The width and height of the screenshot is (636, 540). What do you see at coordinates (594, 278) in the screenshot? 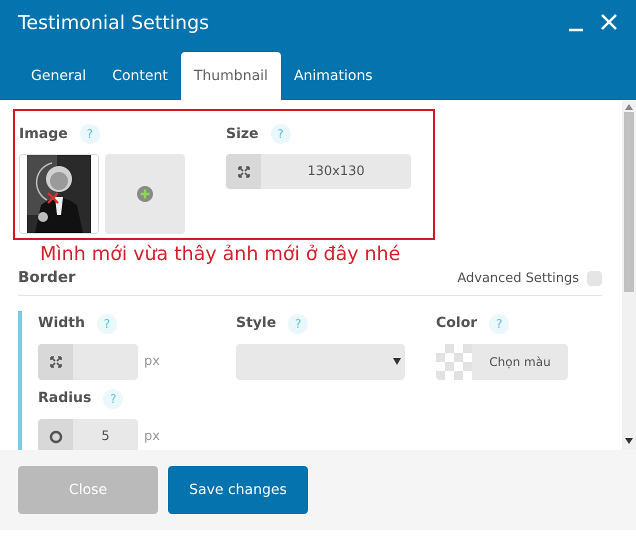
I see `checkbox` at bounding box center [594, 278].